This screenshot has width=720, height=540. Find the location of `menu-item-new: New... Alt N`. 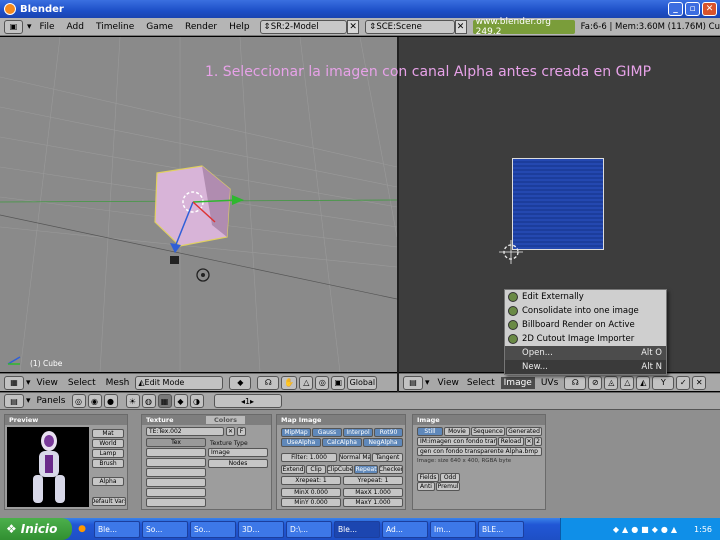

menu-item-new: New... Alt N is located at coordinates (585, 367).